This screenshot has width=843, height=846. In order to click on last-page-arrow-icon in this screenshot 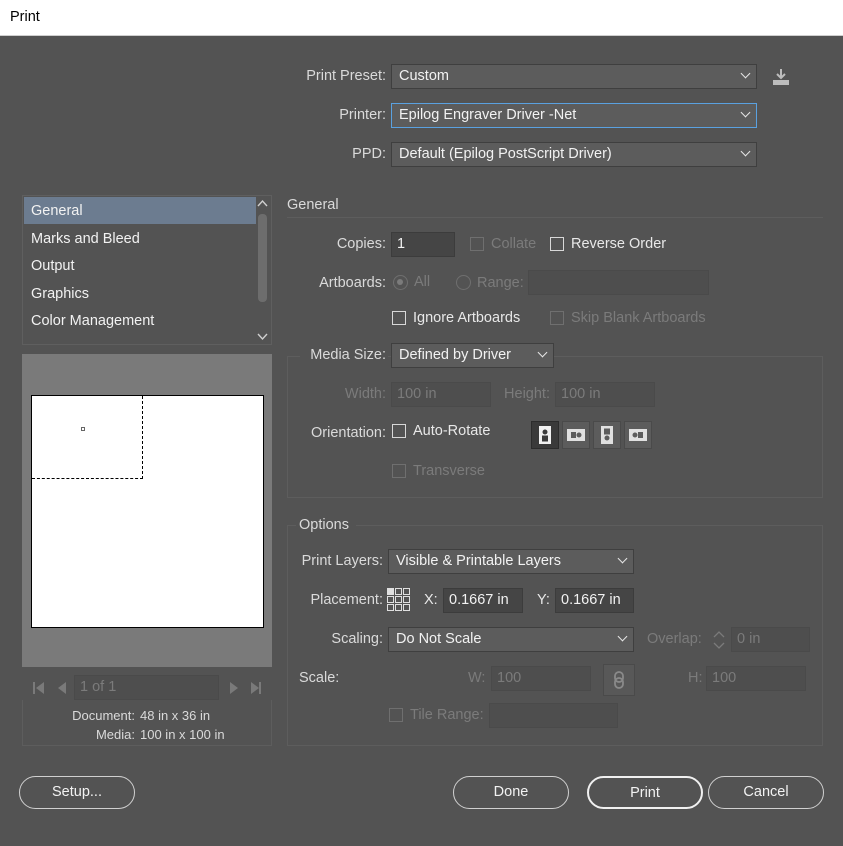, I will do `click(255, 688)`.